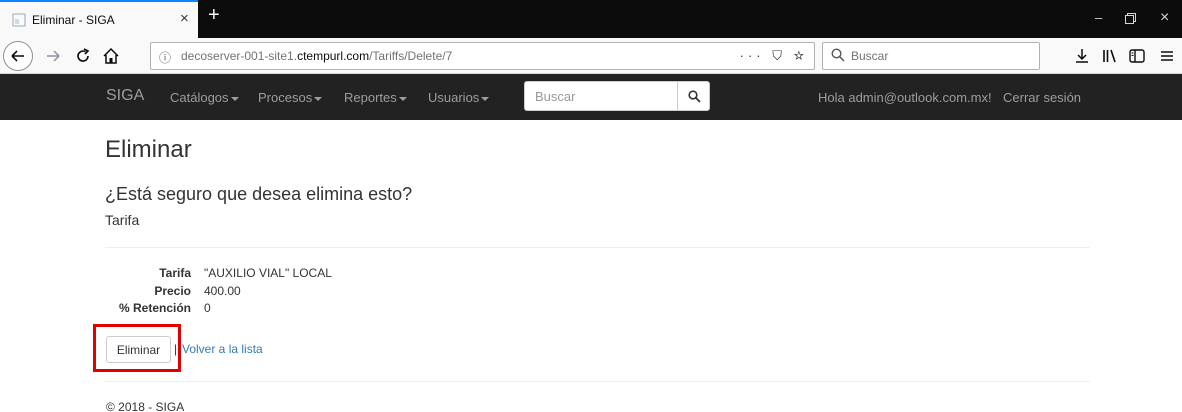 This screenshot has height=412, width=1182. What do you see at coordinates (597, 381) in the screenshot?
I see `footer-divider` at bounding box center [597, 381].